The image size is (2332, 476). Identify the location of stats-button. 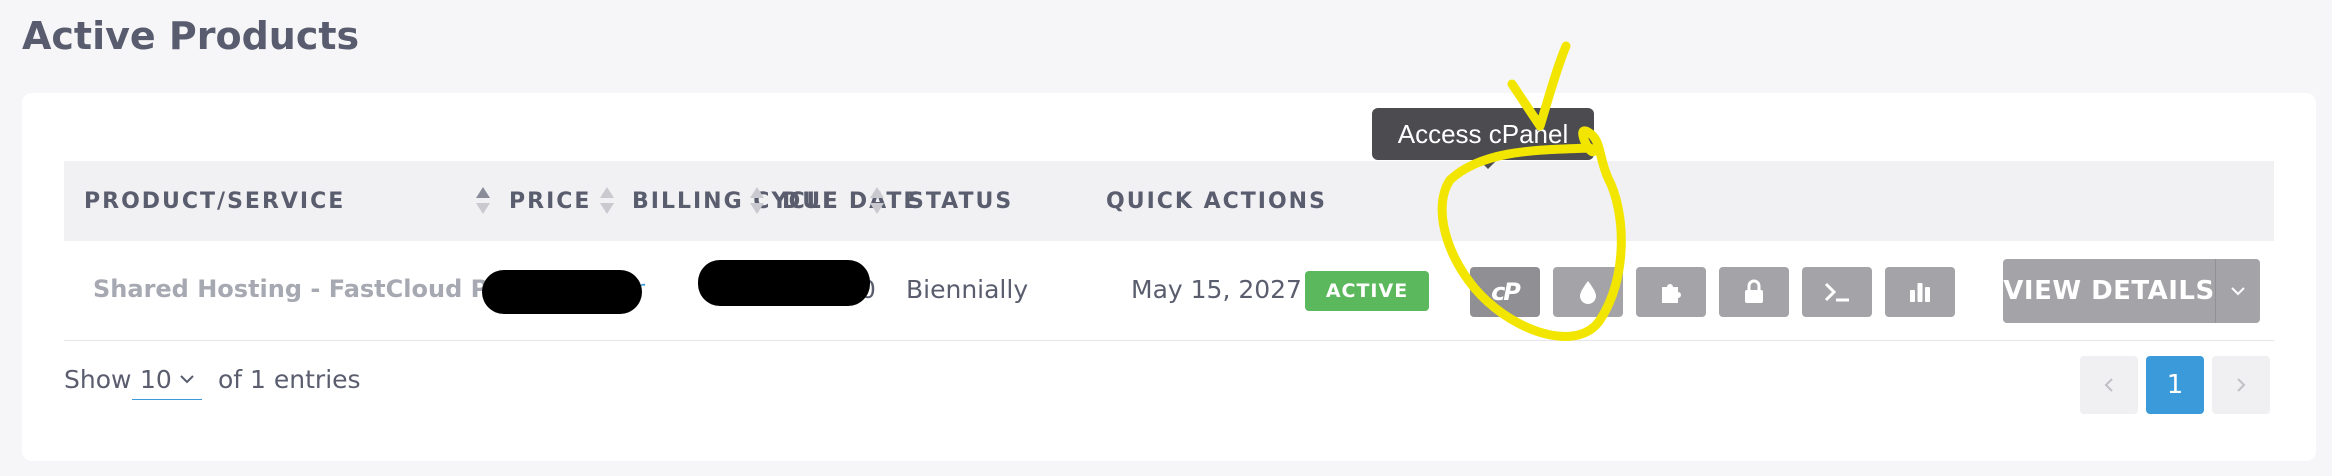
(1920, 292).